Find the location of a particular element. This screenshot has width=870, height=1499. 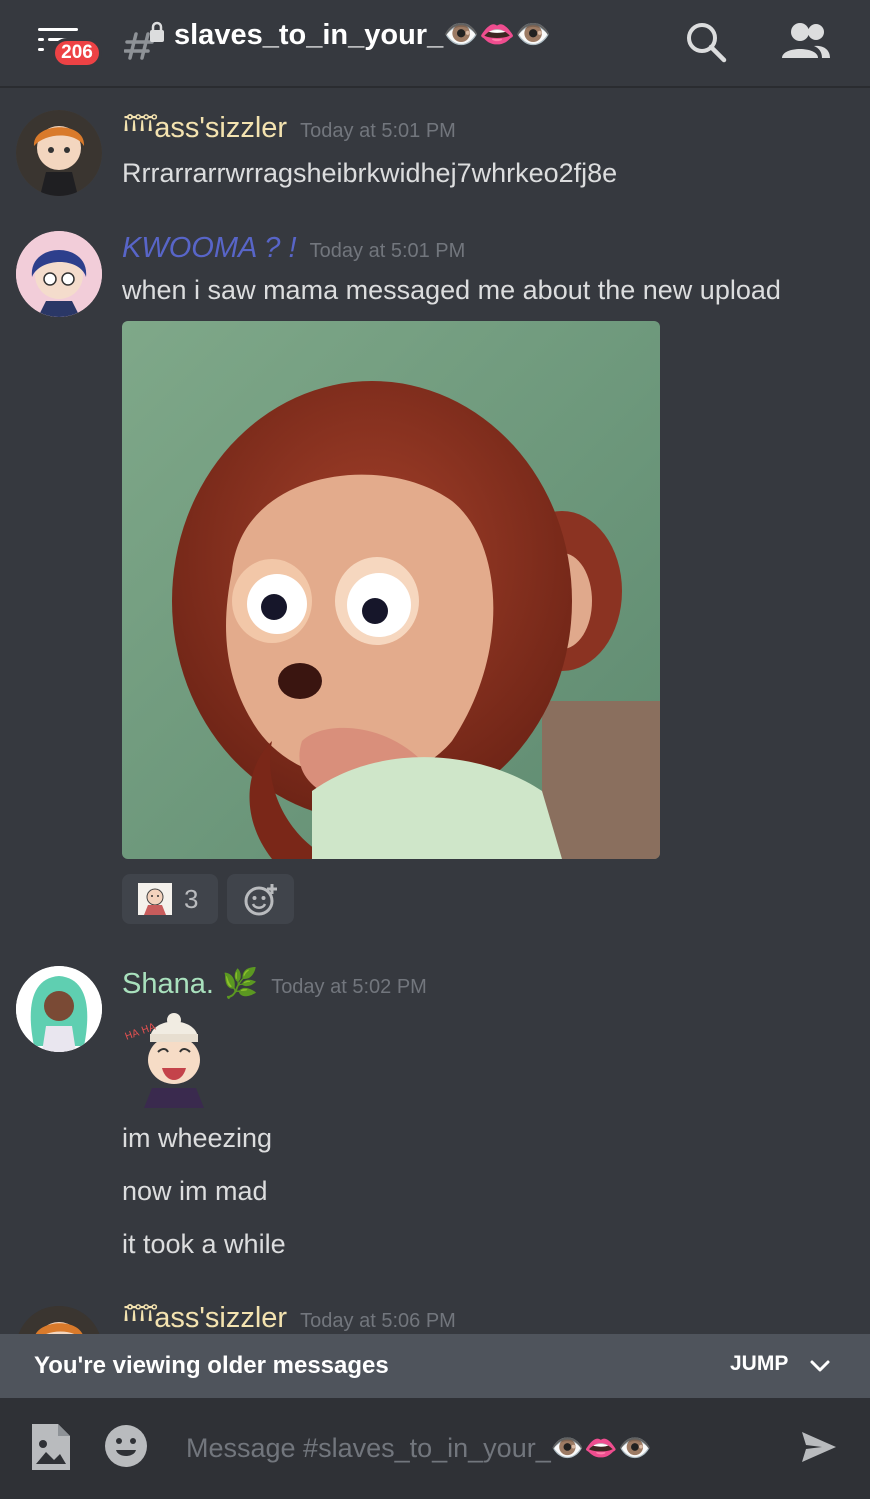

message-header: KWOOMA ? ! Today at 5:01 PM is located at coordinates (293, 248).